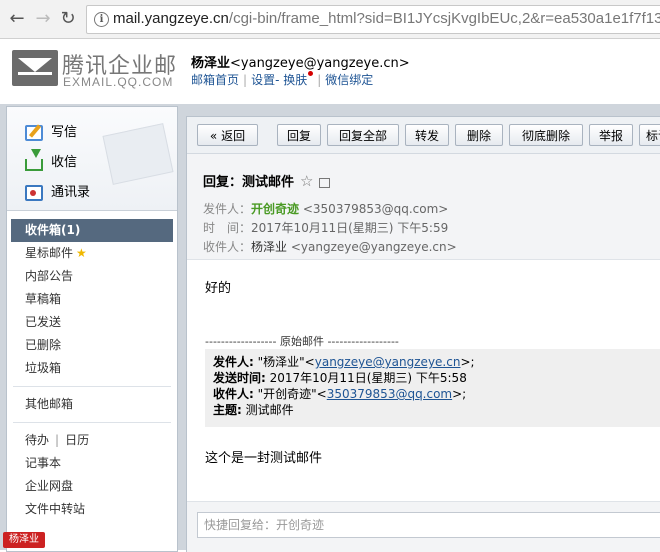 This screenshot has width=660, height=552. I want to click on user-email: <yangzeye@yangzeye.cn>, so click(320, 63).